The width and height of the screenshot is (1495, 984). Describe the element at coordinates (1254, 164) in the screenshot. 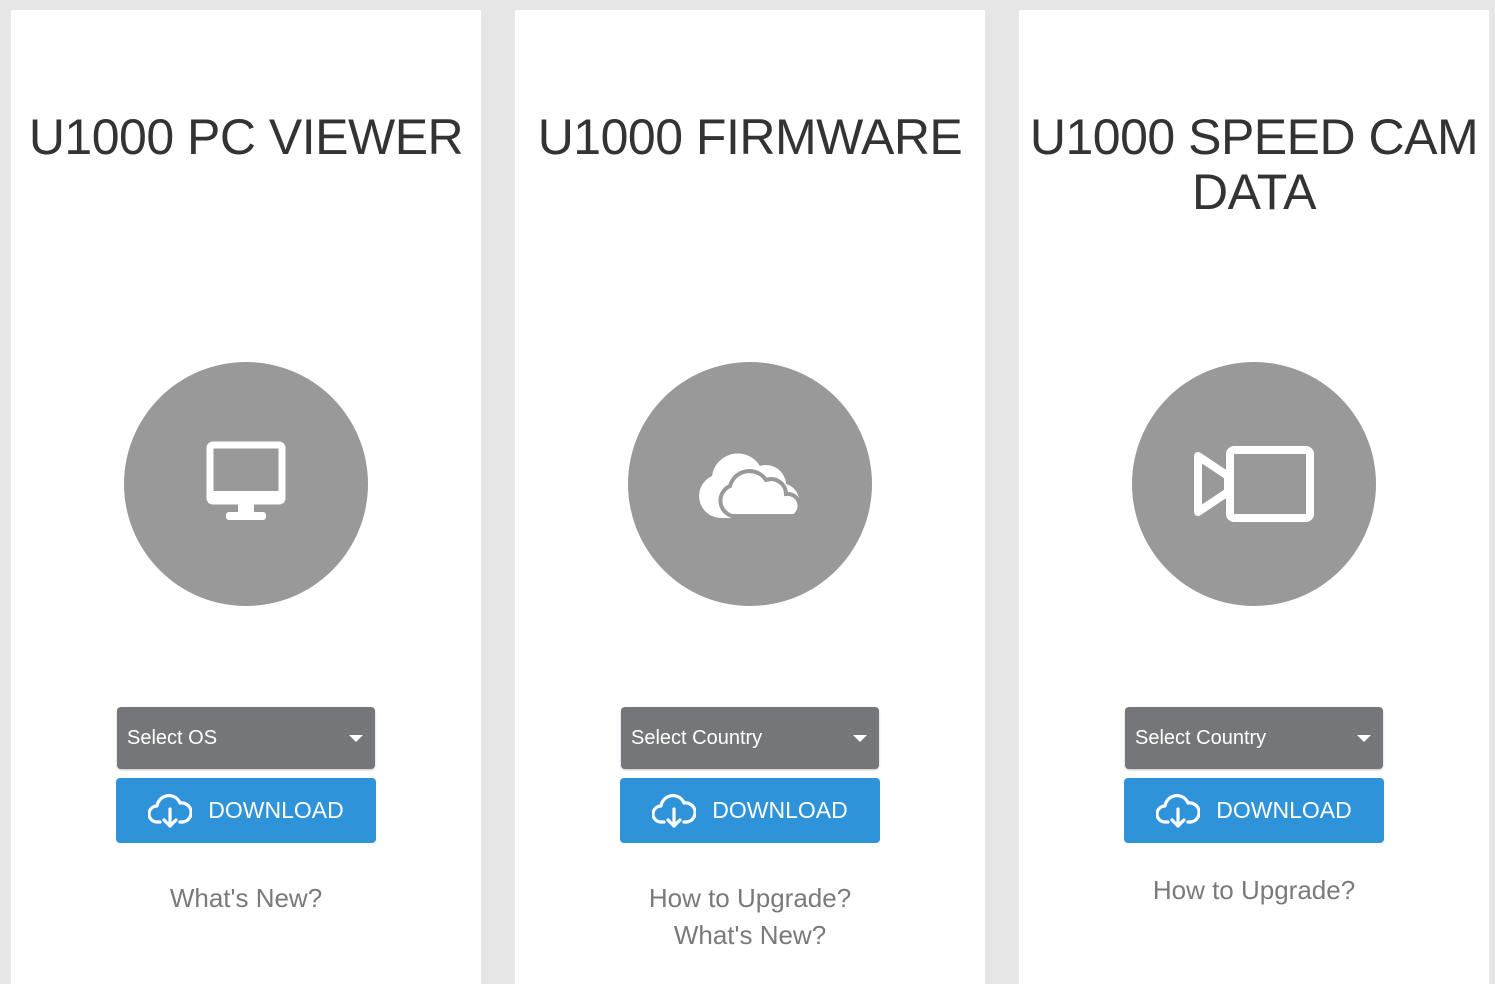

I see `card-title: U1000 SPEED CAM DATA` at that location.